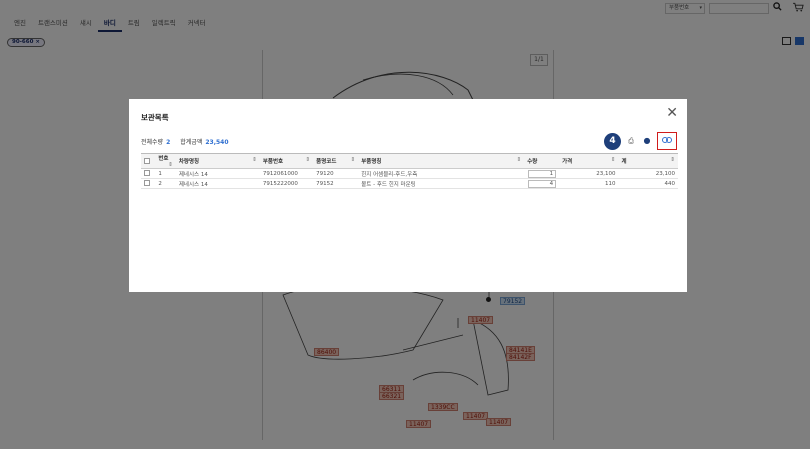 This screenshot has height=449, width=810. What do you see at coordinates (648, 161) in the screenshot?
I see `col-total: 계 ⇕` at bounding box center [648, 161].